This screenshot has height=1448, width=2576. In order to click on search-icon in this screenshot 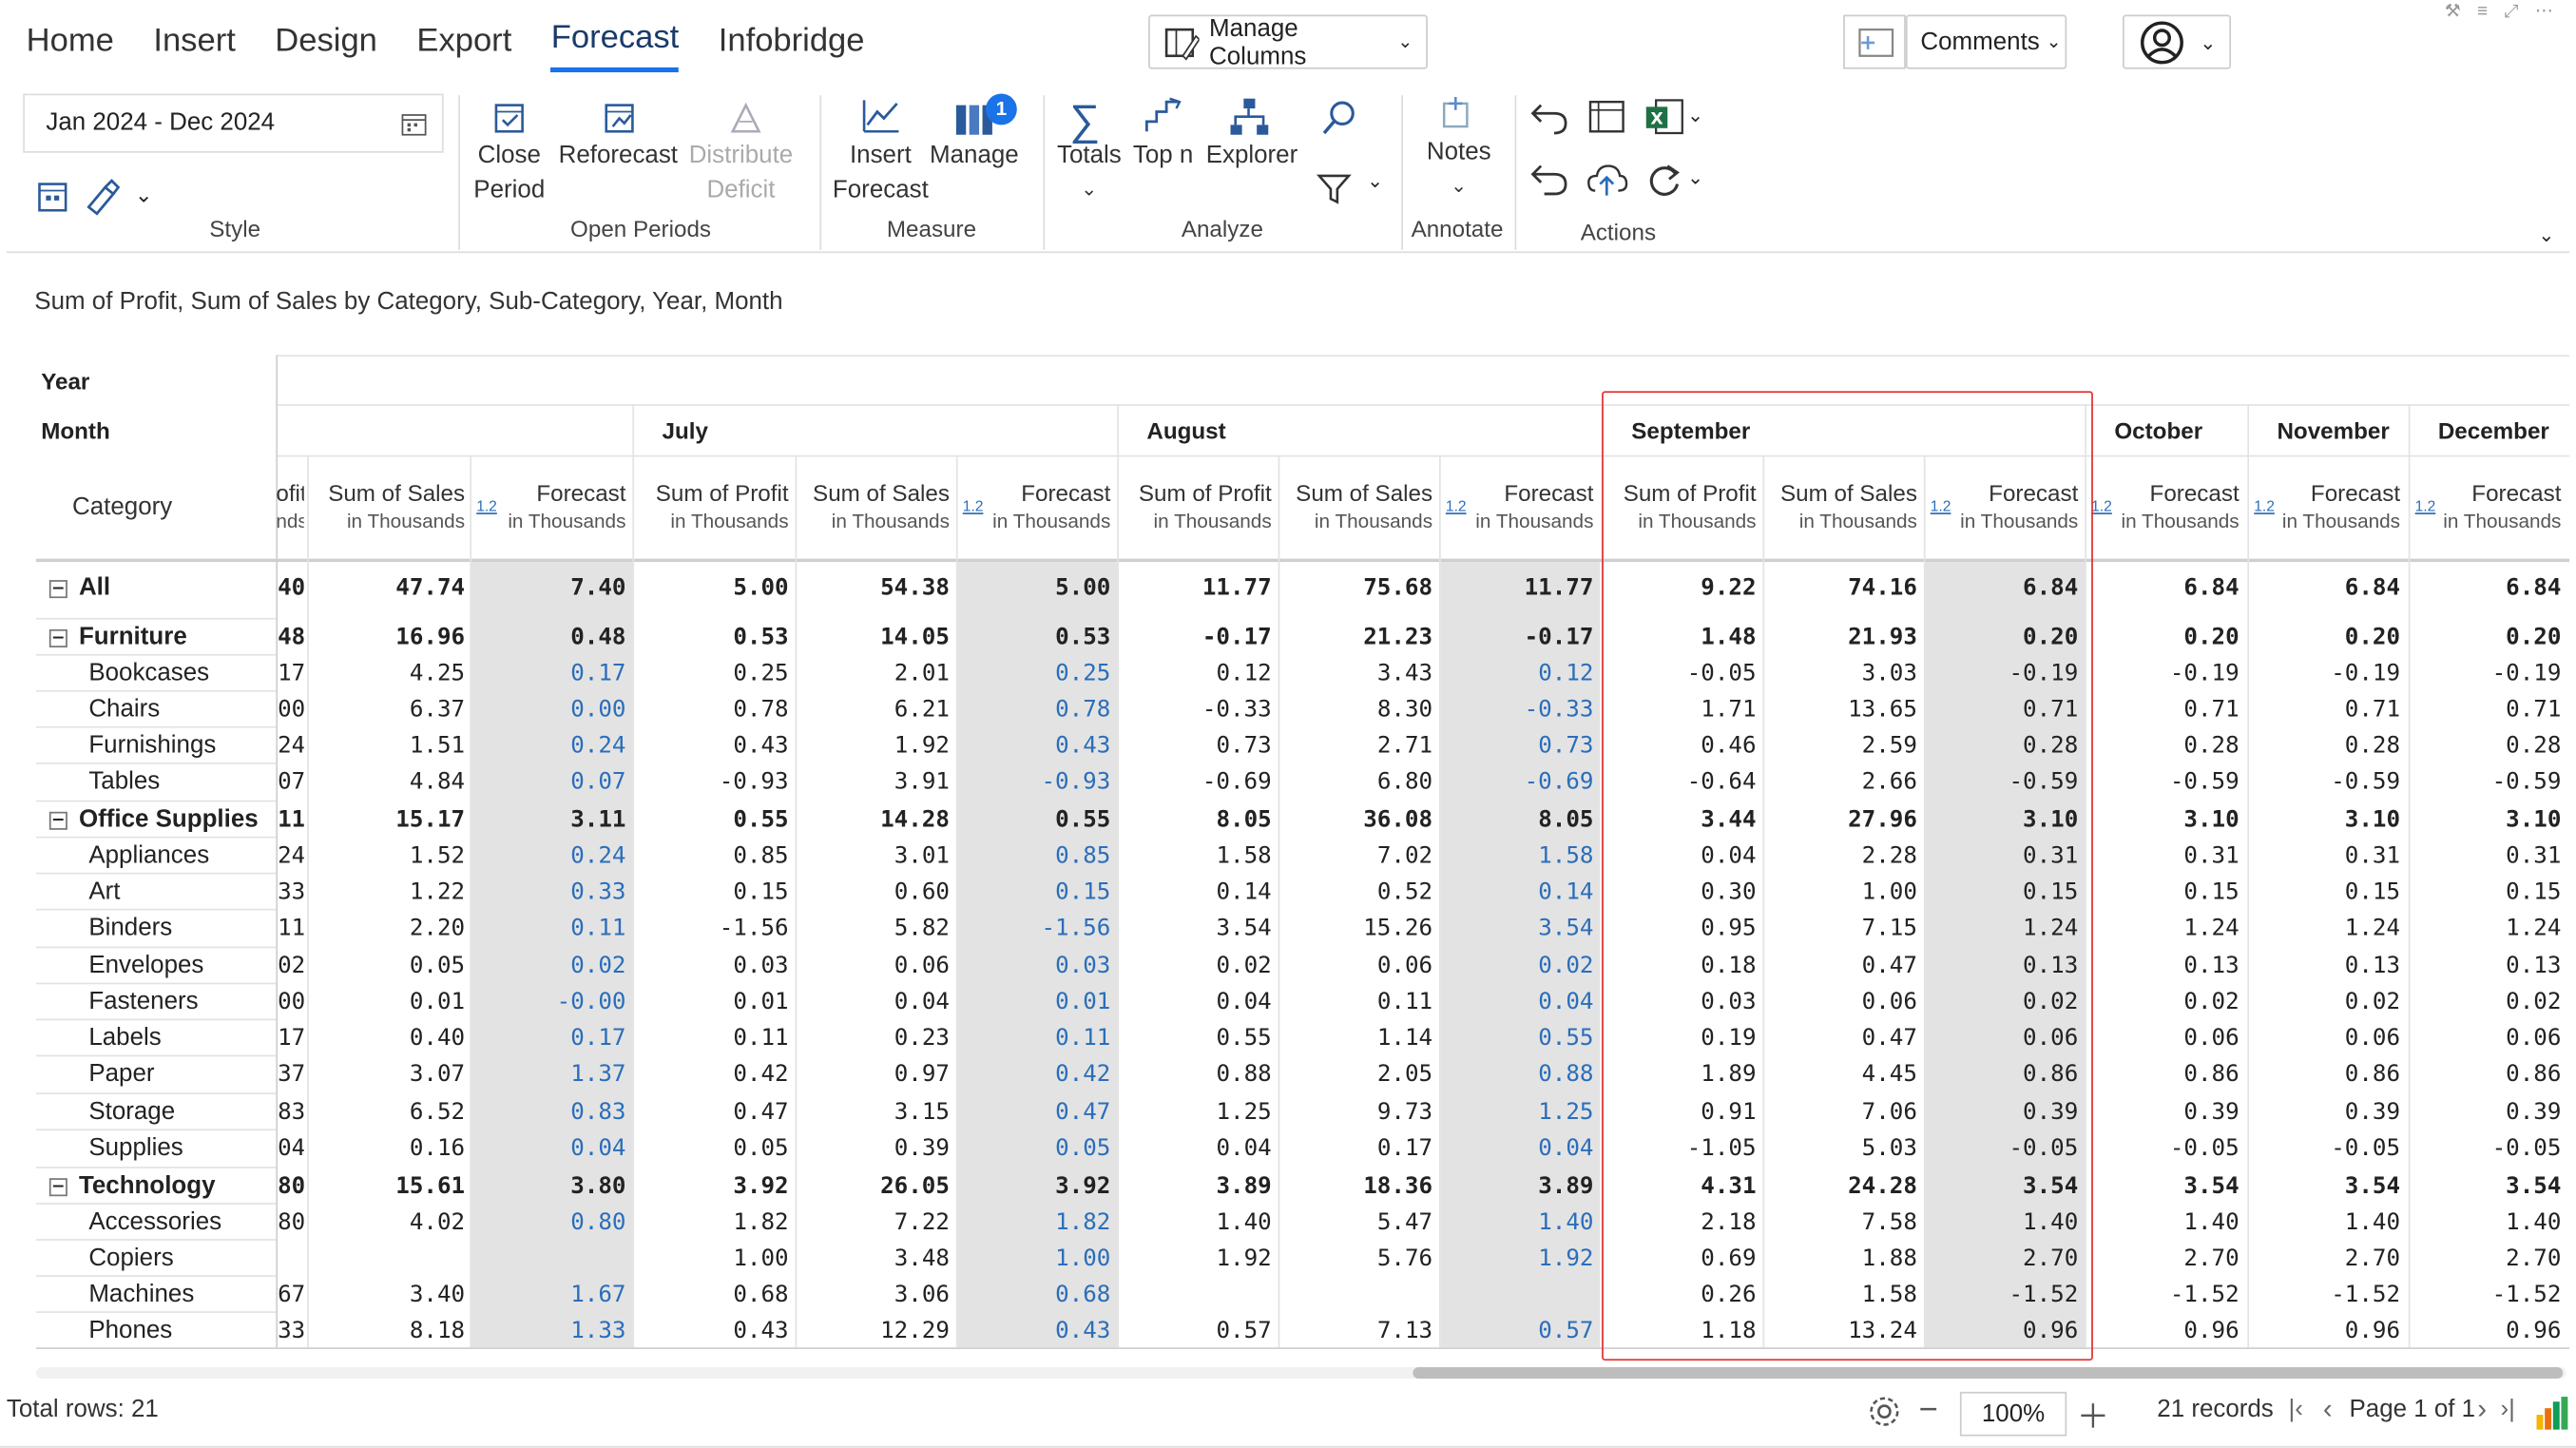, I will do `click(1338, 118)`.